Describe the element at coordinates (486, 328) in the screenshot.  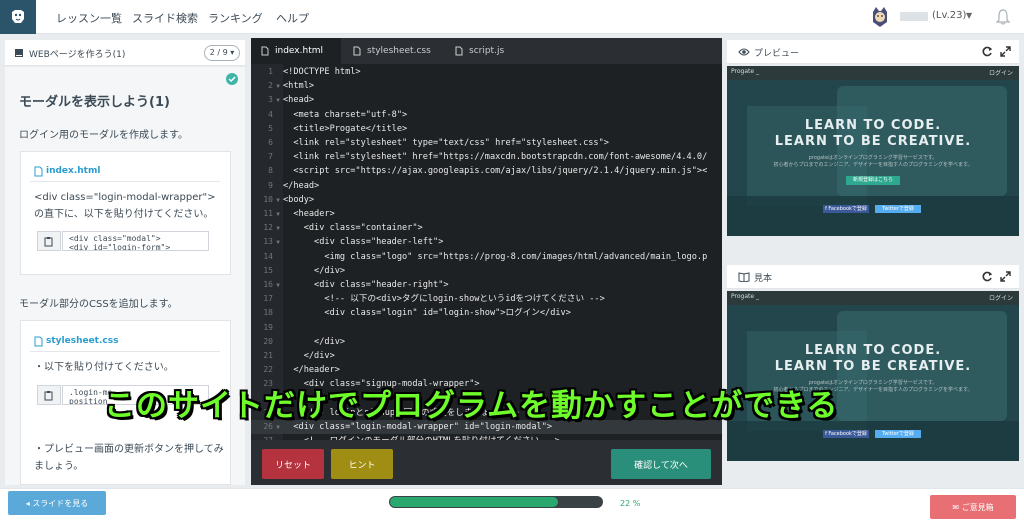
I see `code-line: 19` at that location.